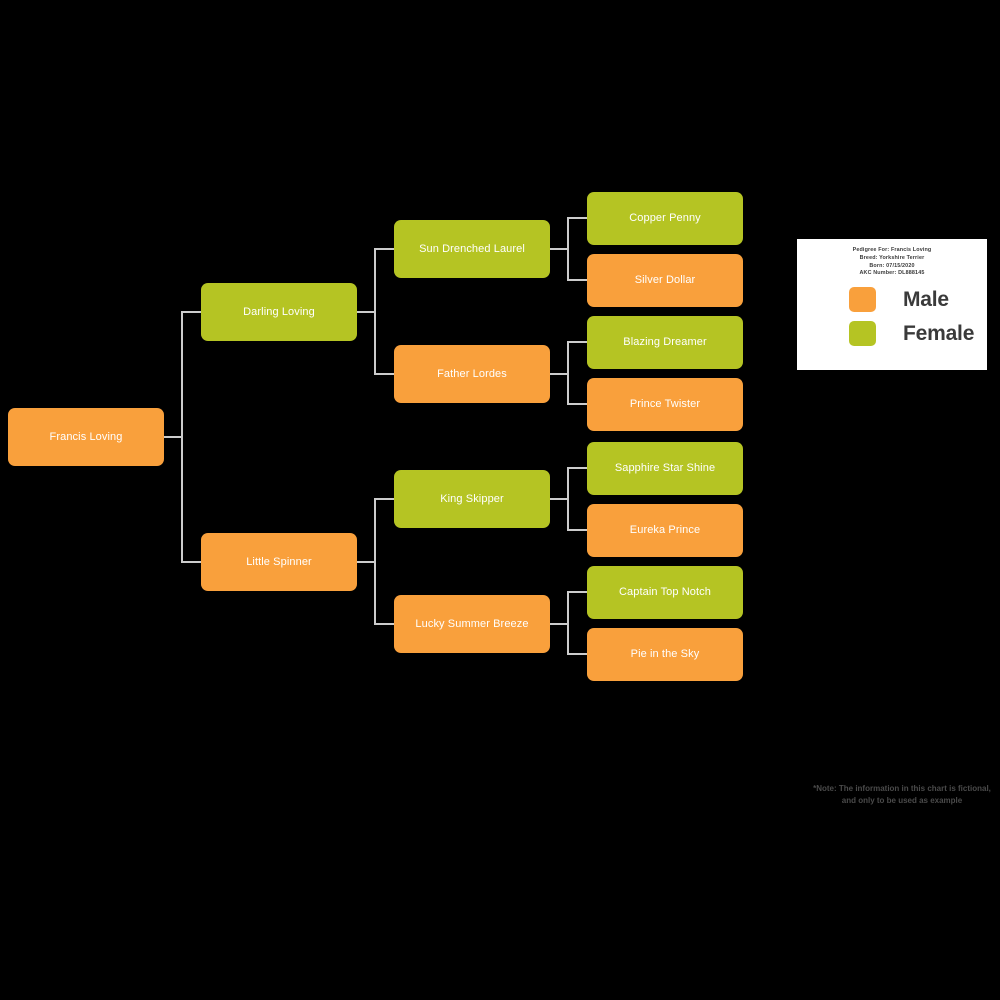 Image resolution: width=1000 pixels, height=1000 pixels. What do you see at coordinates (892, 250) in the screenshot?
I see `legend-header-line-pedigree-for: Pedigree For: Francis Loving` at bounding box center [892, 250].